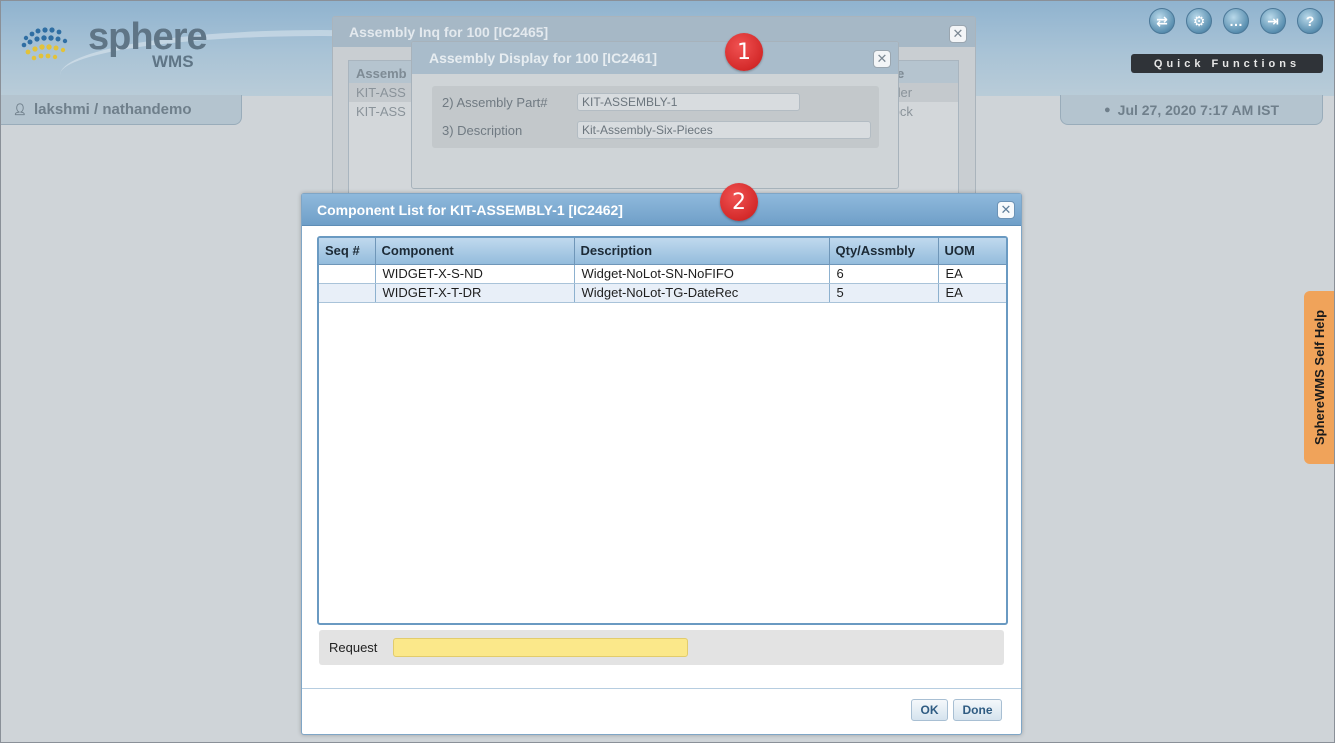 Image resolution: width=1335 pixels, height=743 pixels. What do you see at coordinates (884, 274) in the screenshot?
I see `cell-qty: 6` at bounding box center [884, 274].